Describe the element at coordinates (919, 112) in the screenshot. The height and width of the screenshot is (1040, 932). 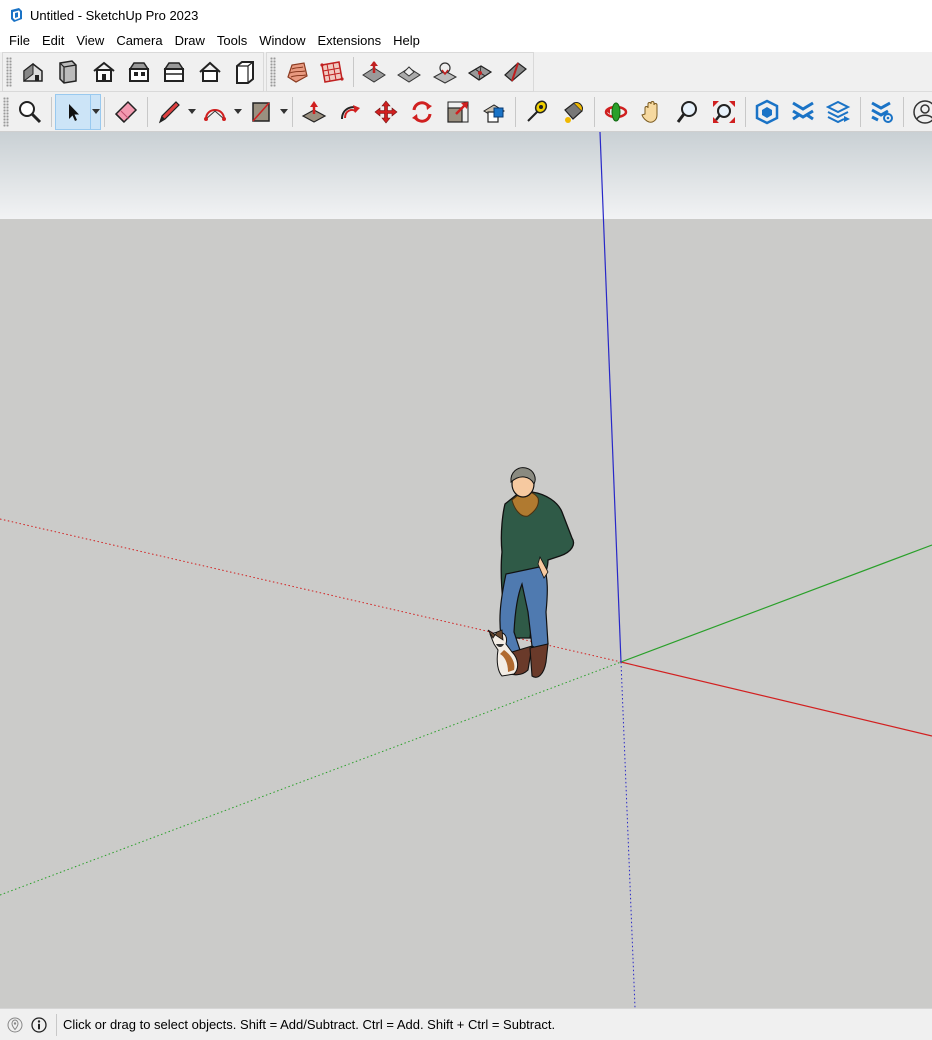
I see `user-account-icon` at that location.